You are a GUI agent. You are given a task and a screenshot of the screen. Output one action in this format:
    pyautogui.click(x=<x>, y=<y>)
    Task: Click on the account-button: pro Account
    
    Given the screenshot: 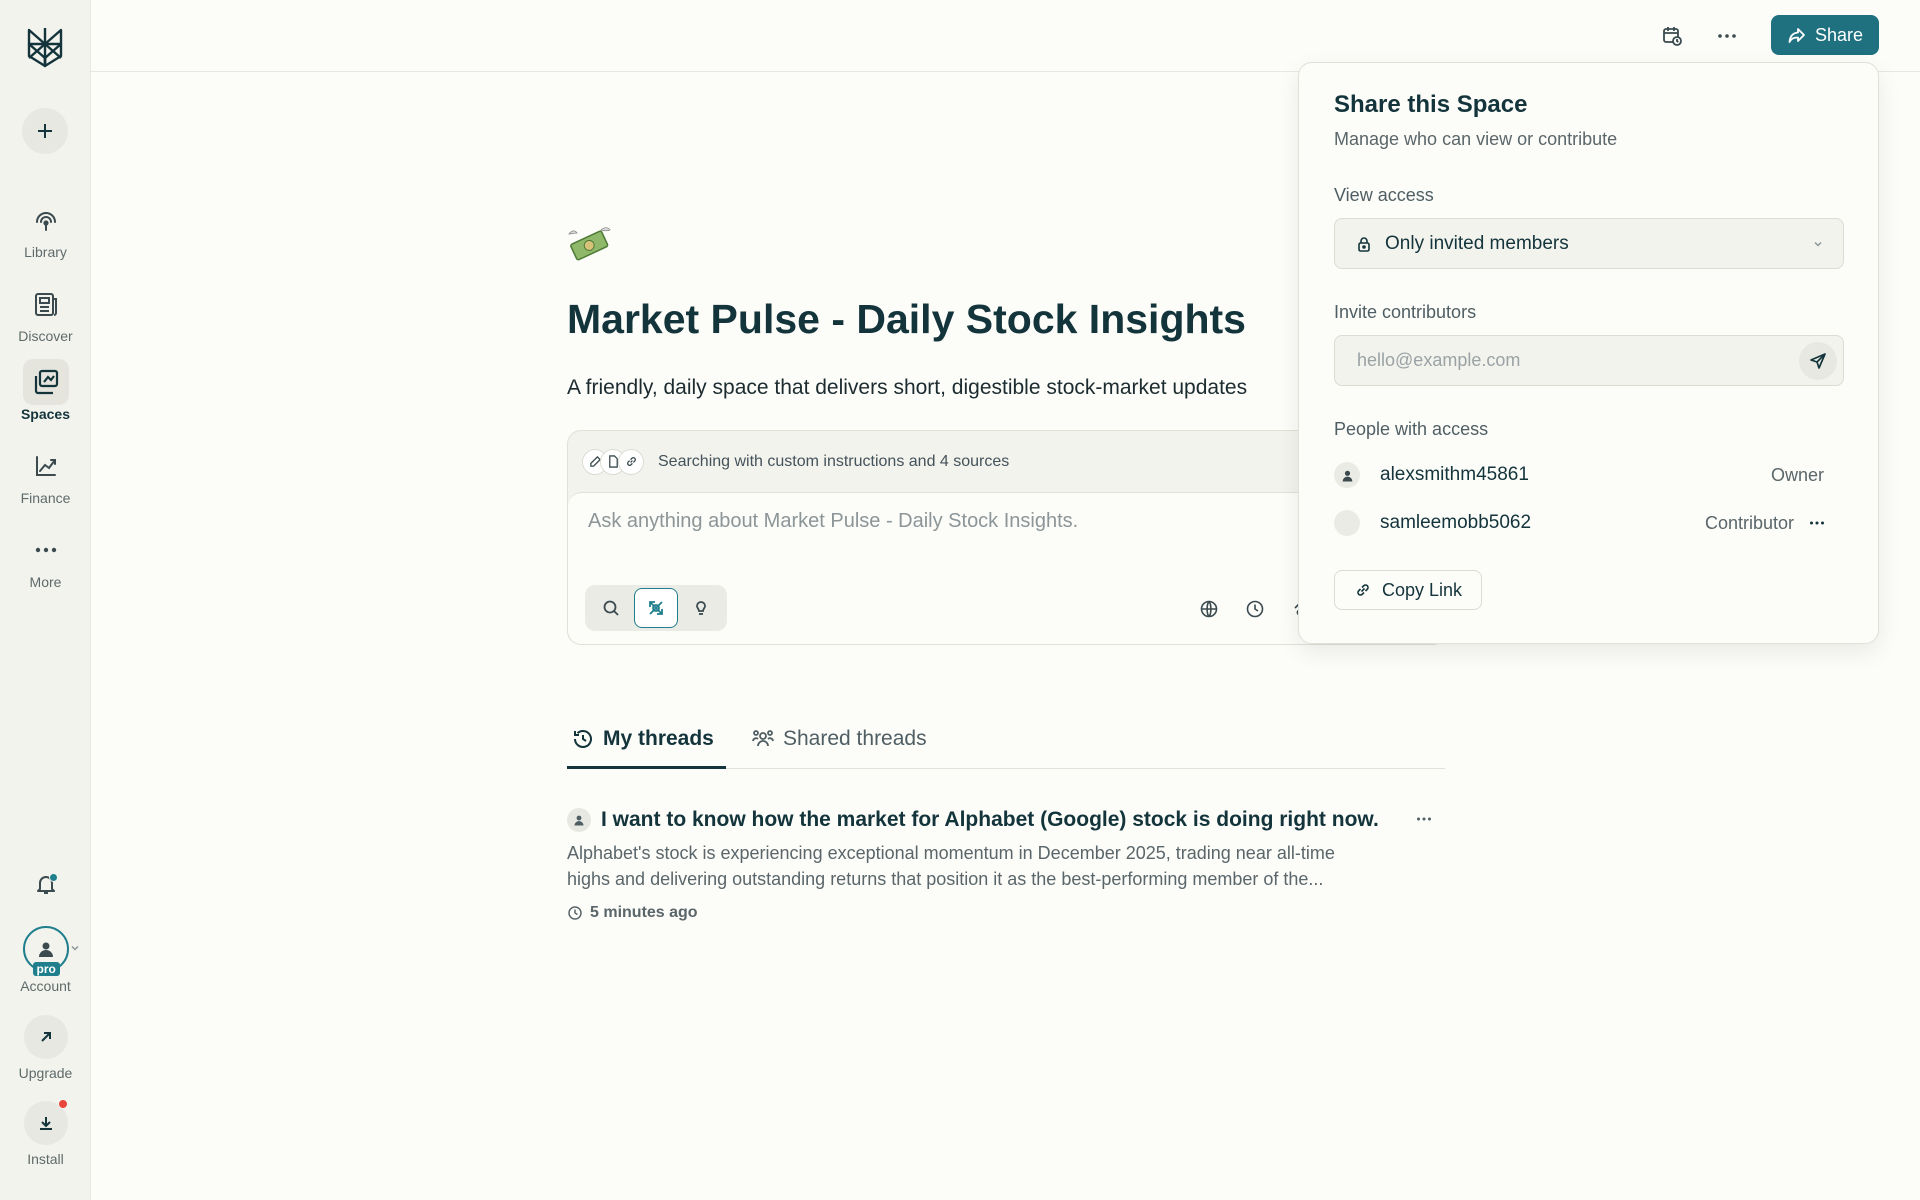 What is the action you would take?
    pyautogui.click(x=45, y=960)
    